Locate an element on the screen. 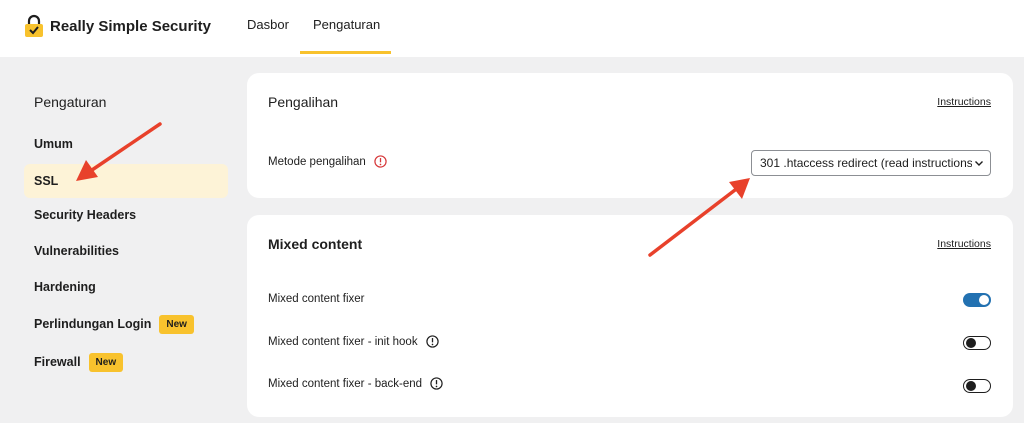  card-title: Pengalihan is located at coordinates (303, 102).